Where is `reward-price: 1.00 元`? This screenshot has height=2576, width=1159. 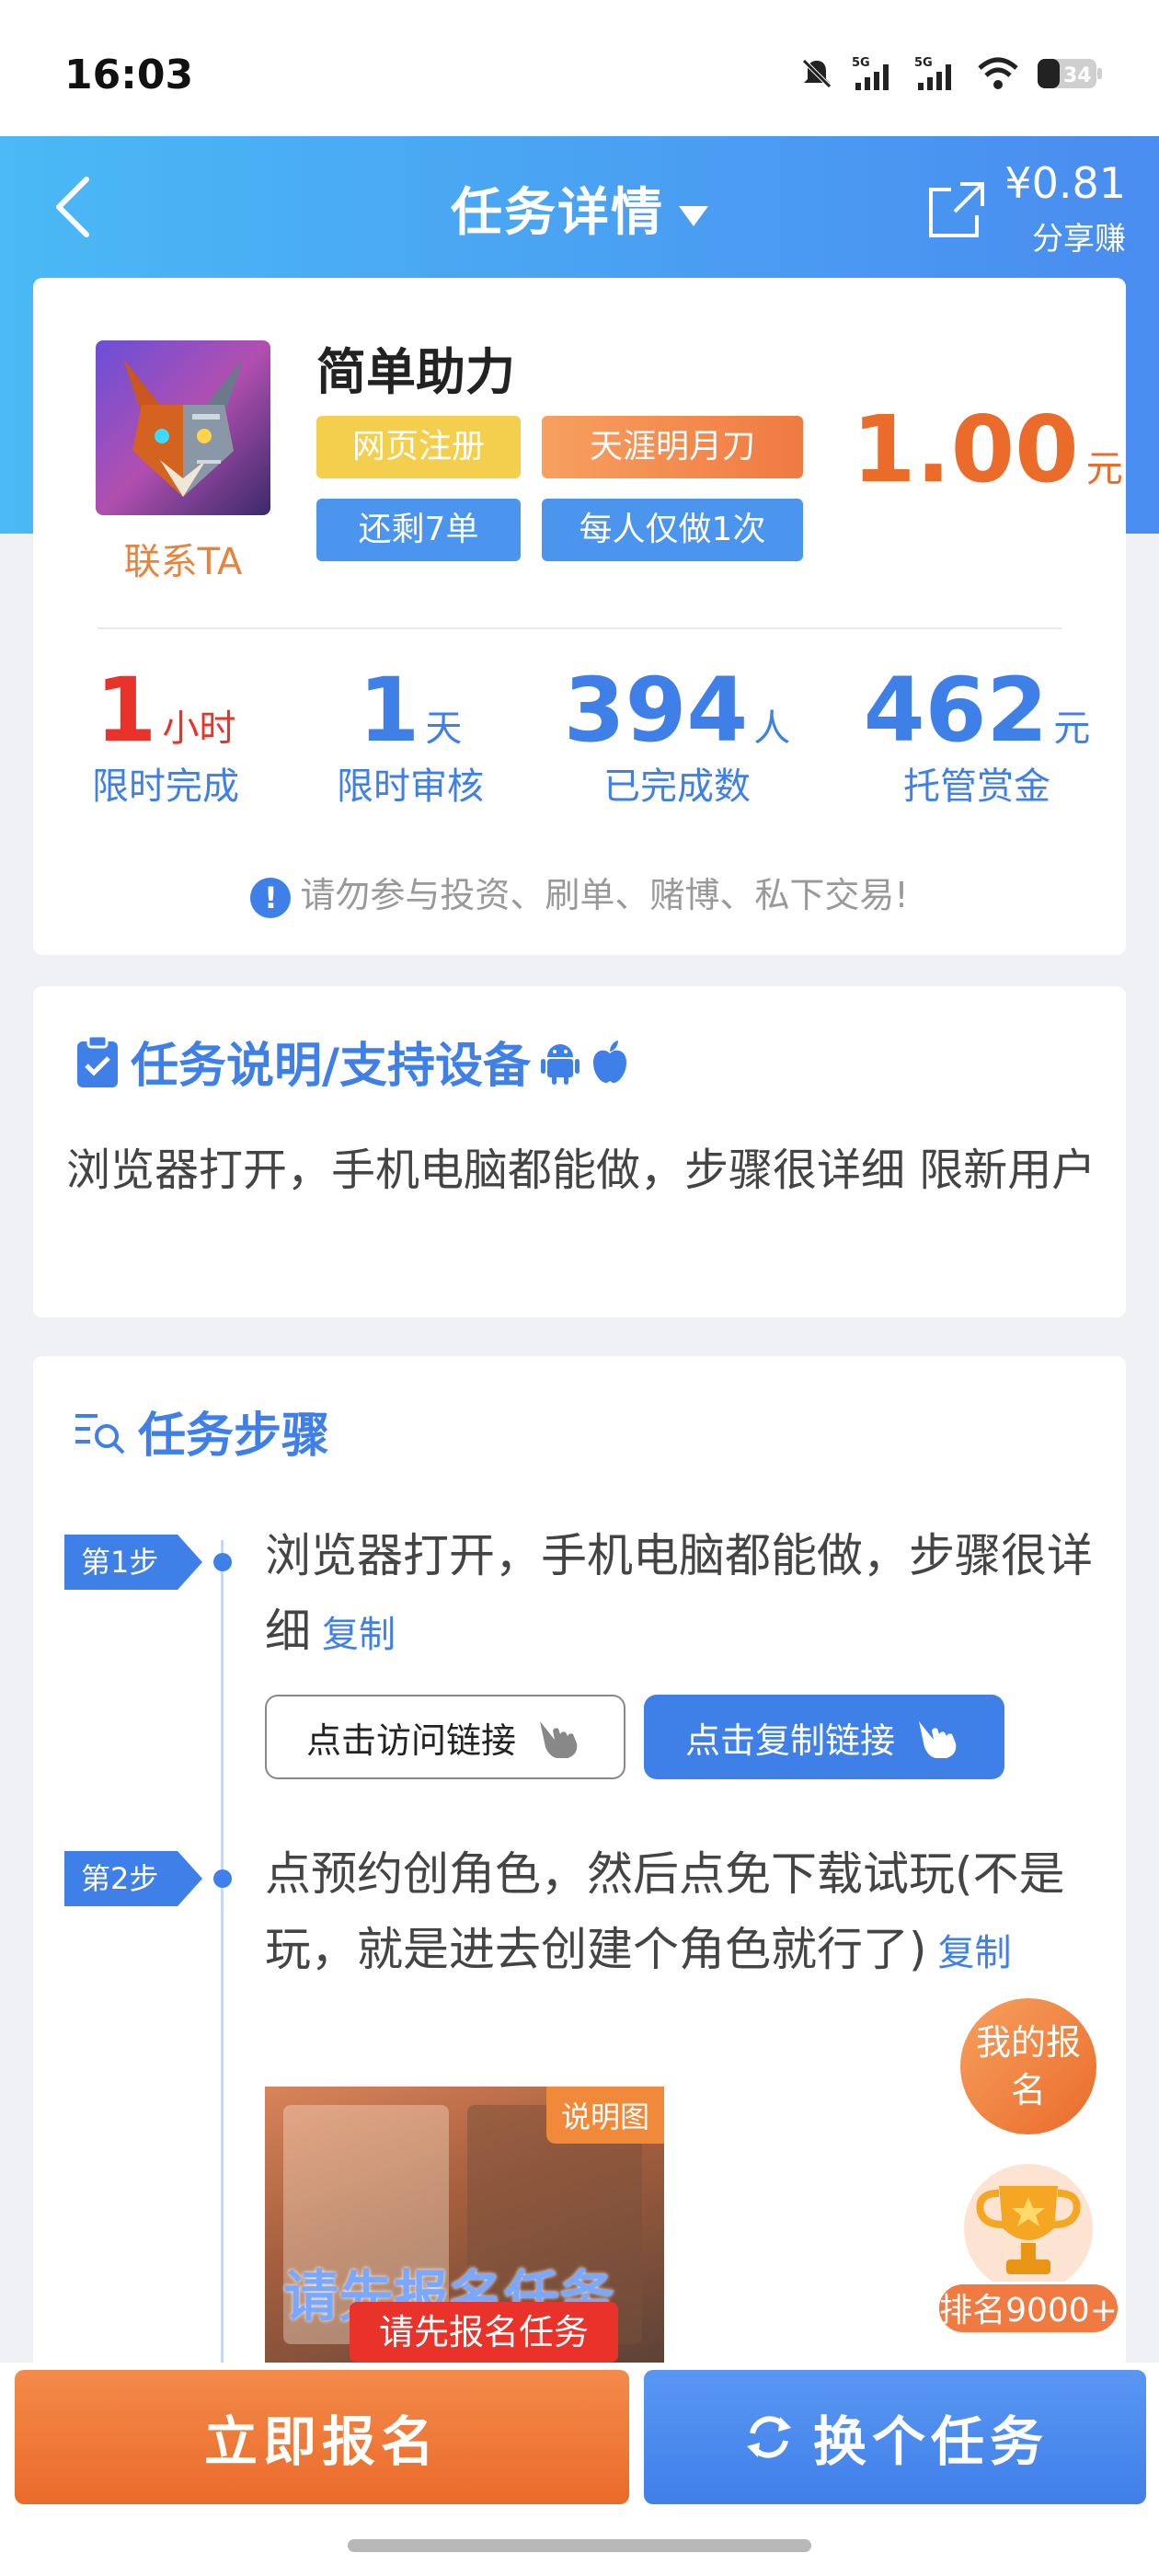 reward-price: 1.00 元 is located at coordinates (987, 449).